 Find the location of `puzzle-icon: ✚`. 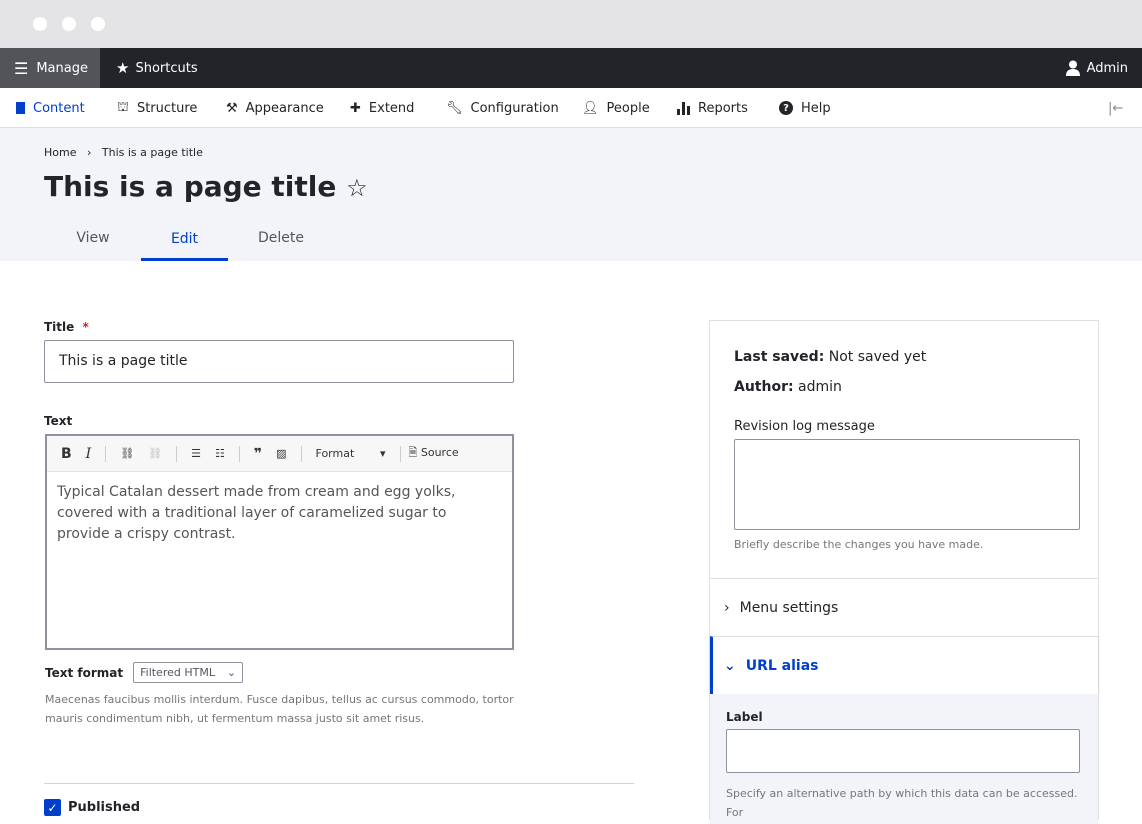

puzzle-icon: ✚ is located at coordinates (355, 108).